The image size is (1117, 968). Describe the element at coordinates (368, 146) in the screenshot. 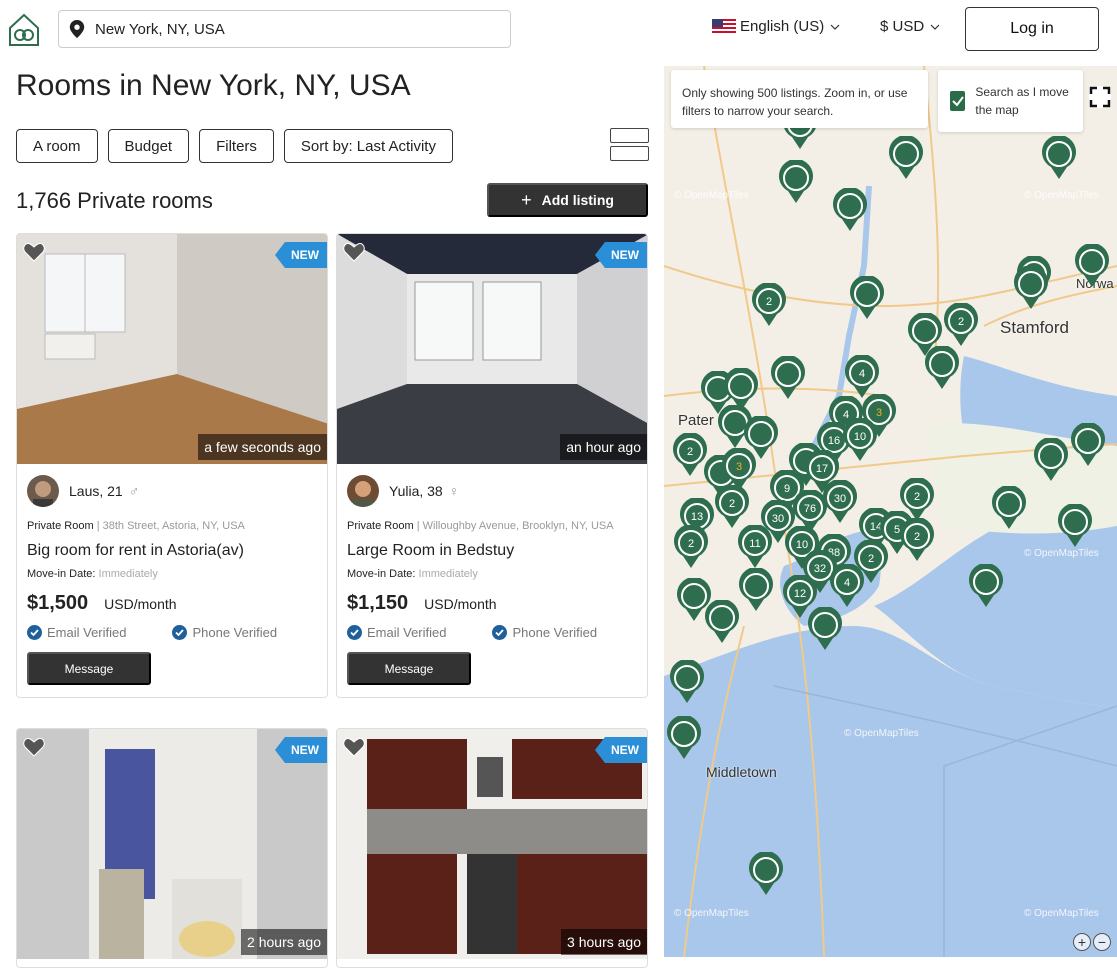

I see `sort-button: Sort by: Last Activity` at that location.